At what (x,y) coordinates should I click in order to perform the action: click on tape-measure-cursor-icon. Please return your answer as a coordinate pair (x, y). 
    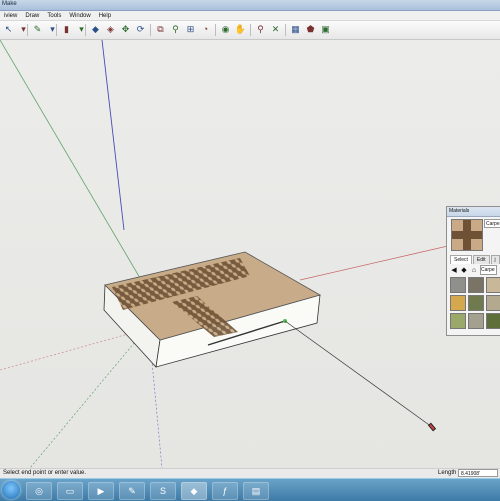
    Looking at the image, I should click on (432, 427).